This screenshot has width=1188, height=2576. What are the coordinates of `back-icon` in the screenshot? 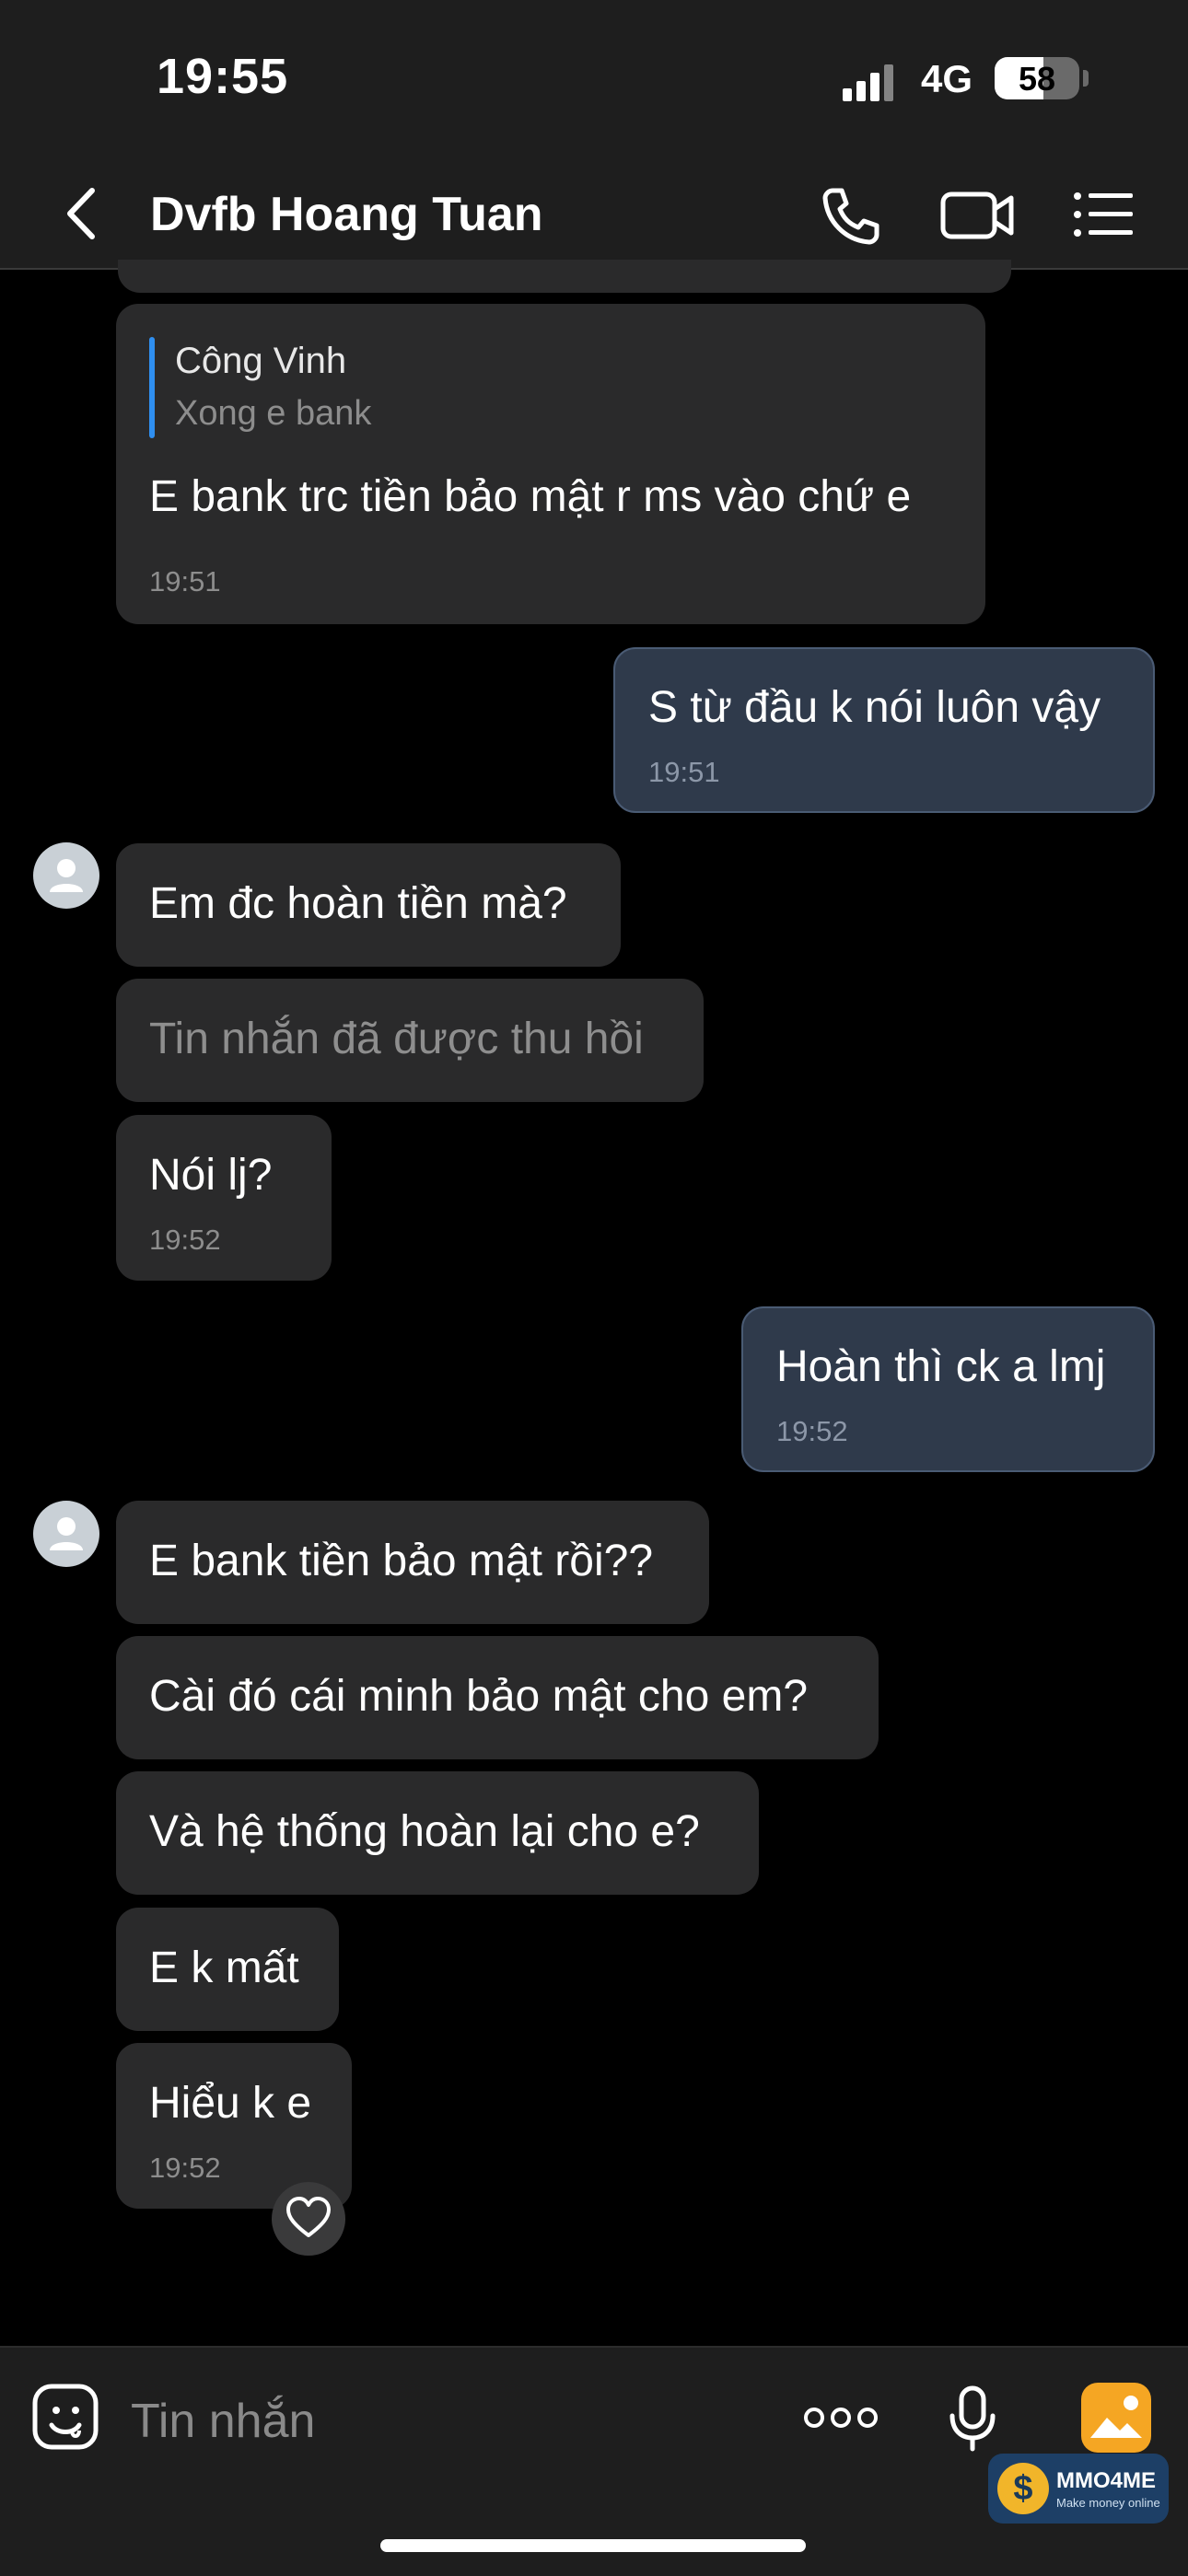 It's located at (83, 214).